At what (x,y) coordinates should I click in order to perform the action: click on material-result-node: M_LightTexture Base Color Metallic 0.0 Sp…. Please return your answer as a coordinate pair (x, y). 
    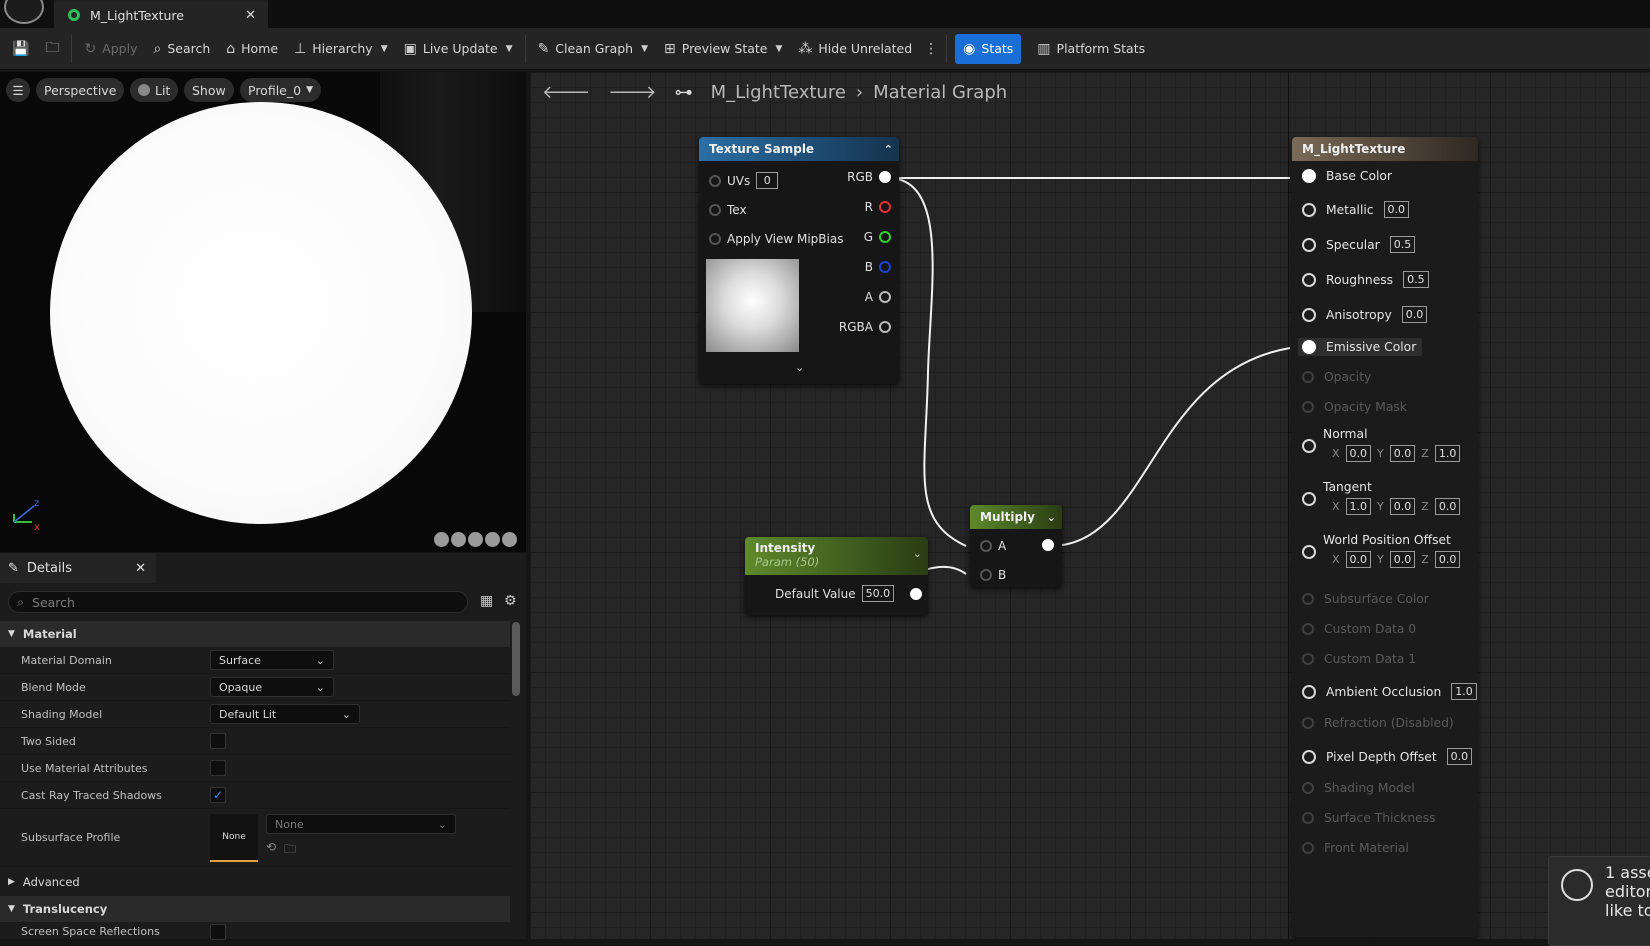
    Looking at the image, I should click on (1385, 537).